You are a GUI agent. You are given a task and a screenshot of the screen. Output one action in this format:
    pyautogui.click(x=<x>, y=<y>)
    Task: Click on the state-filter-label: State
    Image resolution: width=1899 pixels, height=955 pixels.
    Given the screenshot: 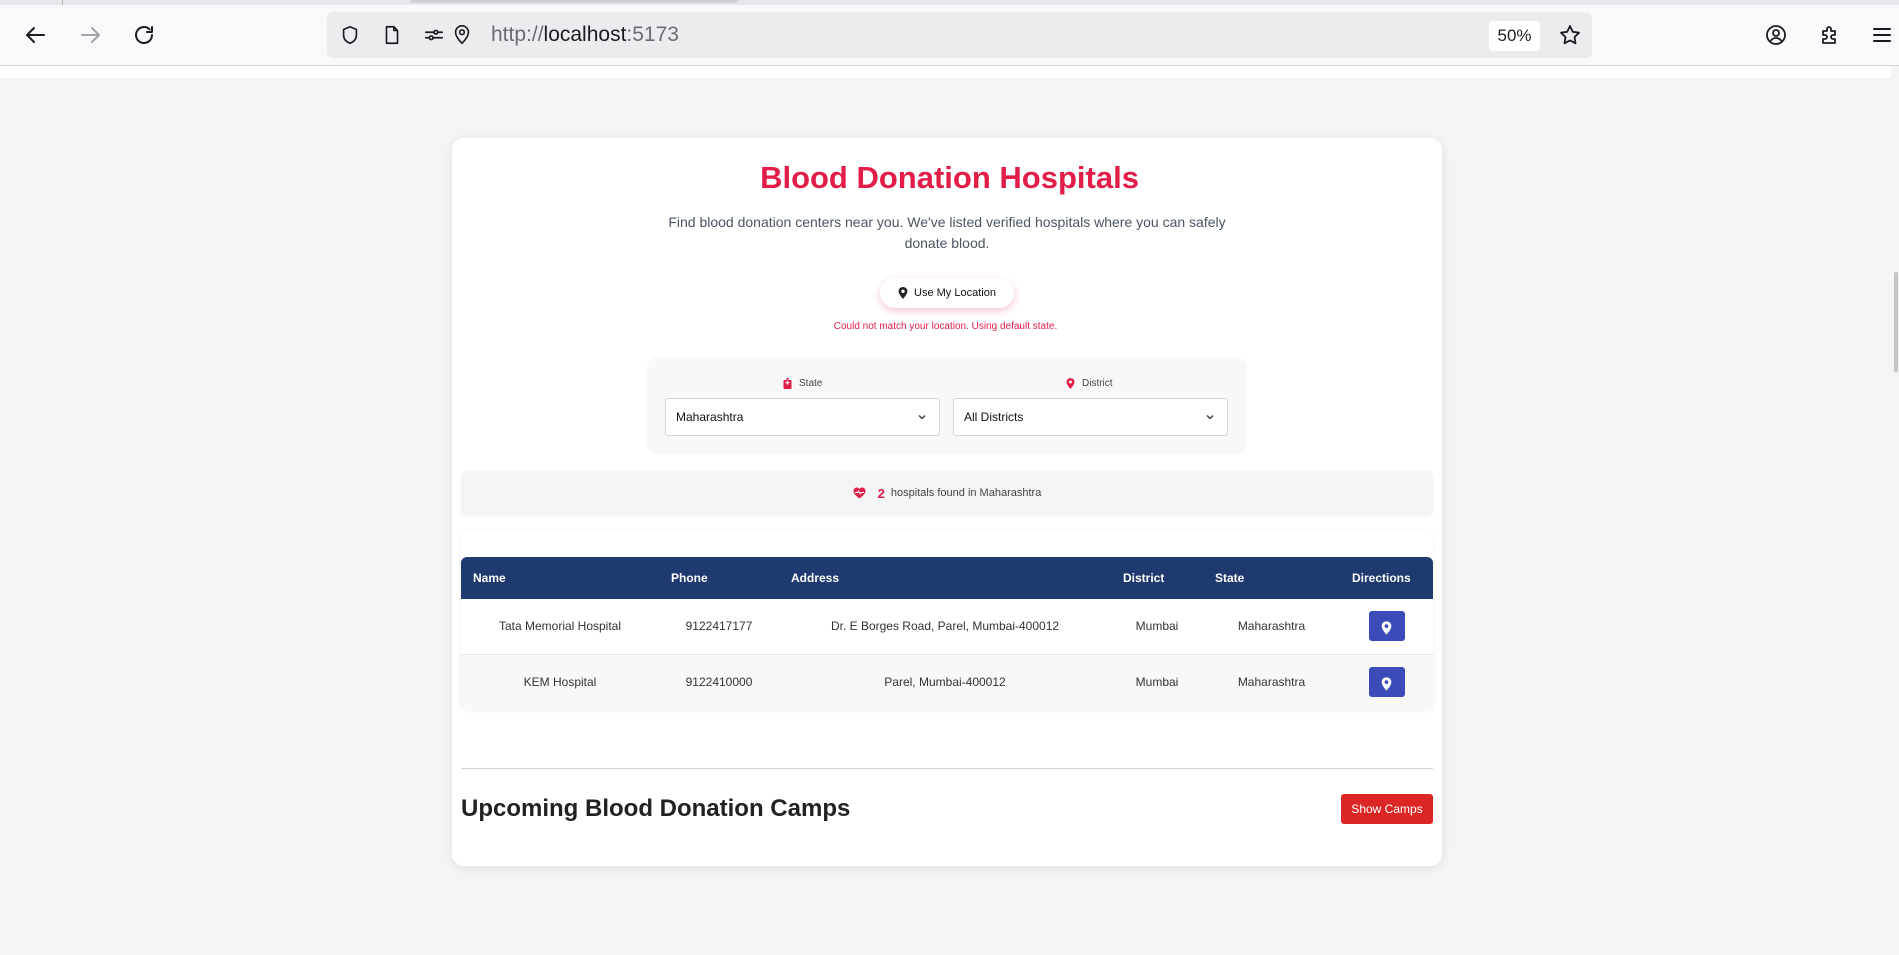 What is the action you would take?
    pyautogui.click(x=802, y=383)
    